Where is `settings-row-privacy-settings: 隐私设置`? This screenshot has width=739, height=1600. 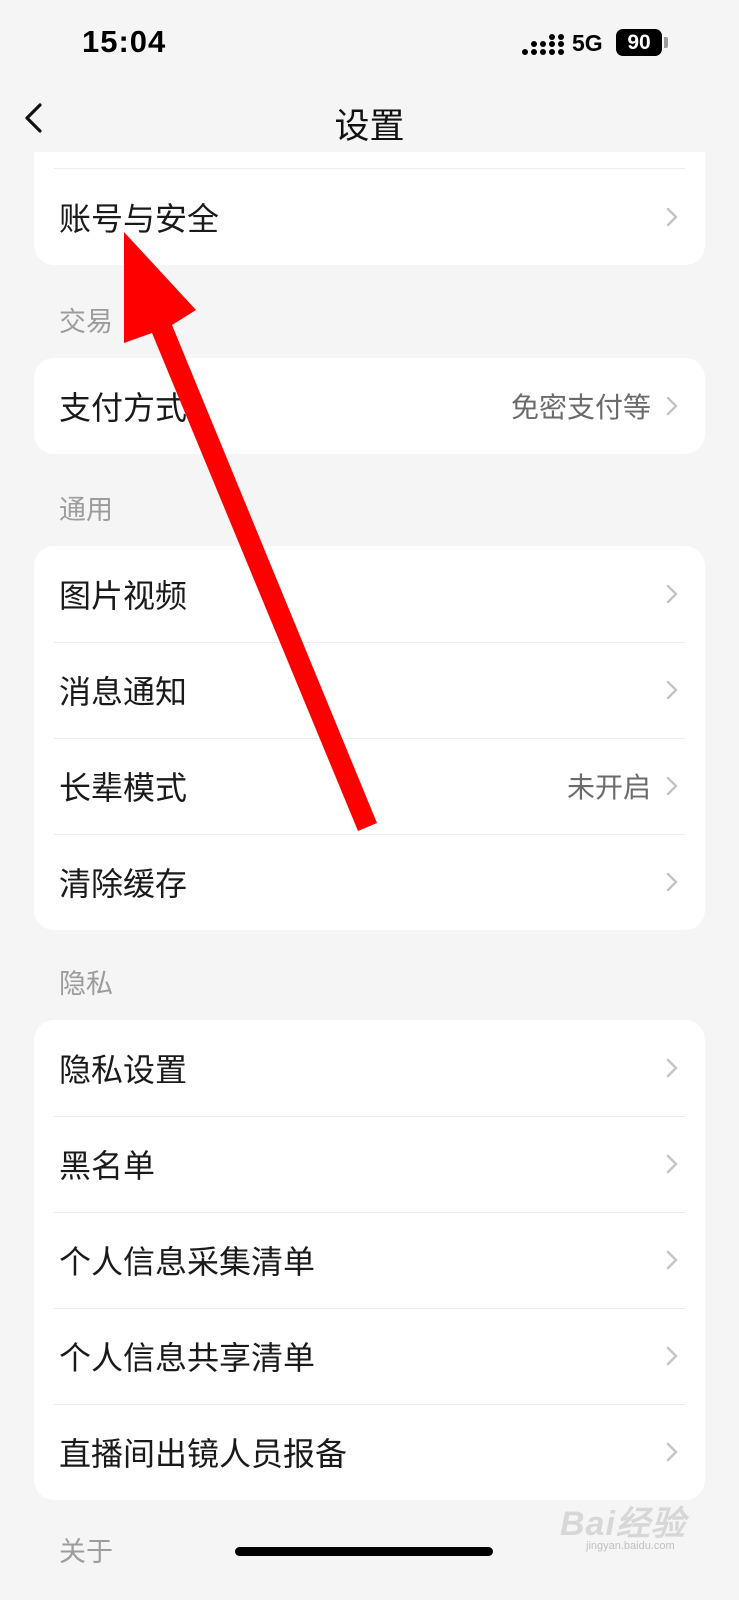
settings-row-privacy-settings: 隐私设置 is located at coordinates (369, 1068).